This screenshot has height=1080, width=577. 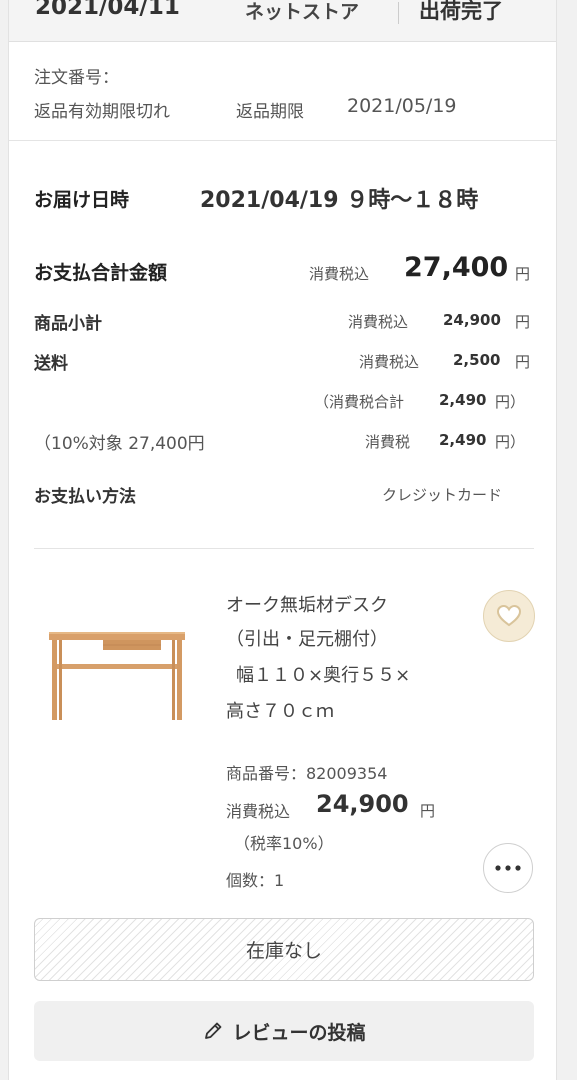 What do you see at coordinates (362, 804) in the screenshot?
I see `product-price: 24,900` at bounding box center [362, 804].